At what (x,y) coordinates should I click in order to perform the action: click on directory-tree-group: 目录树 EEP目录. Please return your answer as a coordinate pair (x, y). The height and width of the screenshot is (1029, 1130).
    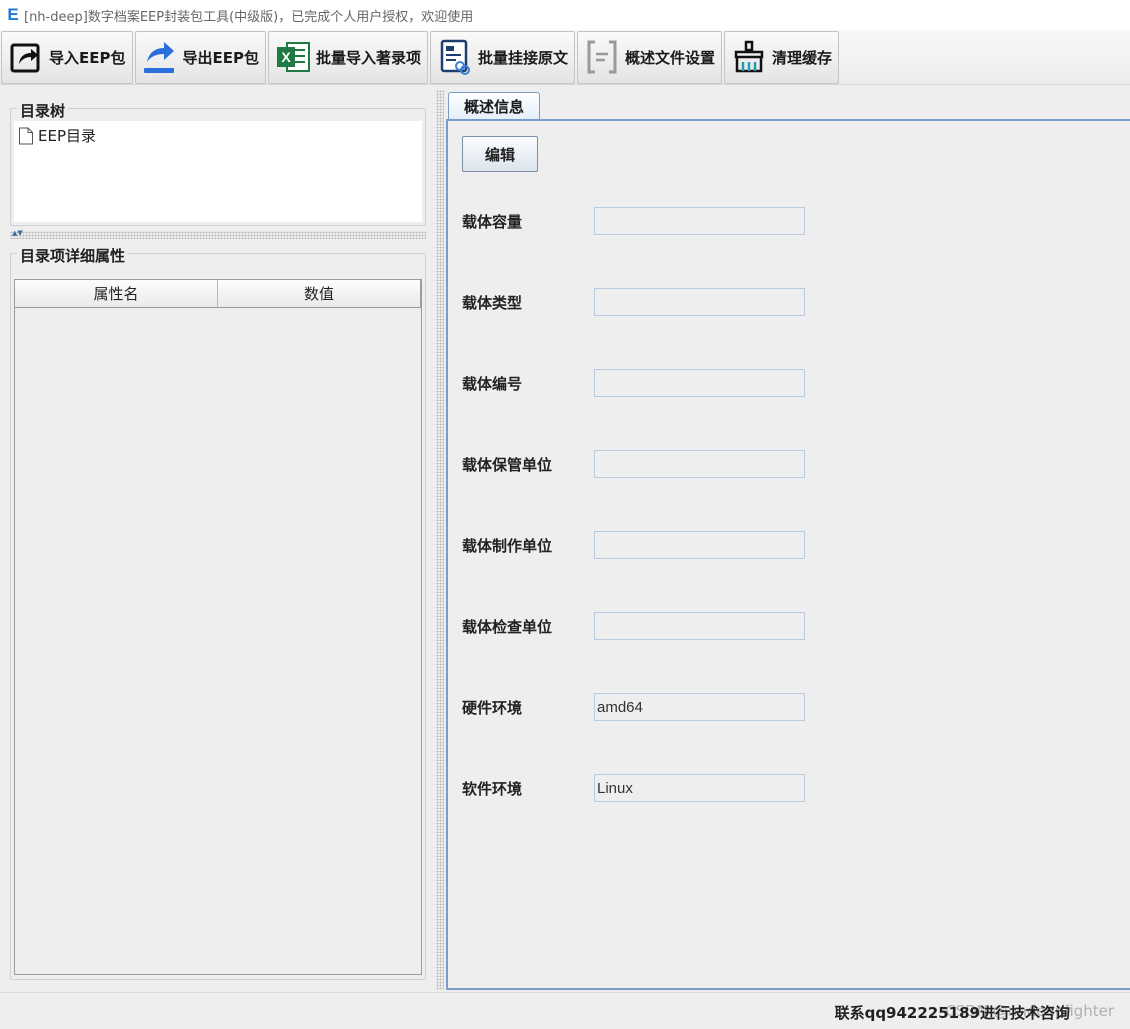
    Looking at the image, I should click on (218, 163).